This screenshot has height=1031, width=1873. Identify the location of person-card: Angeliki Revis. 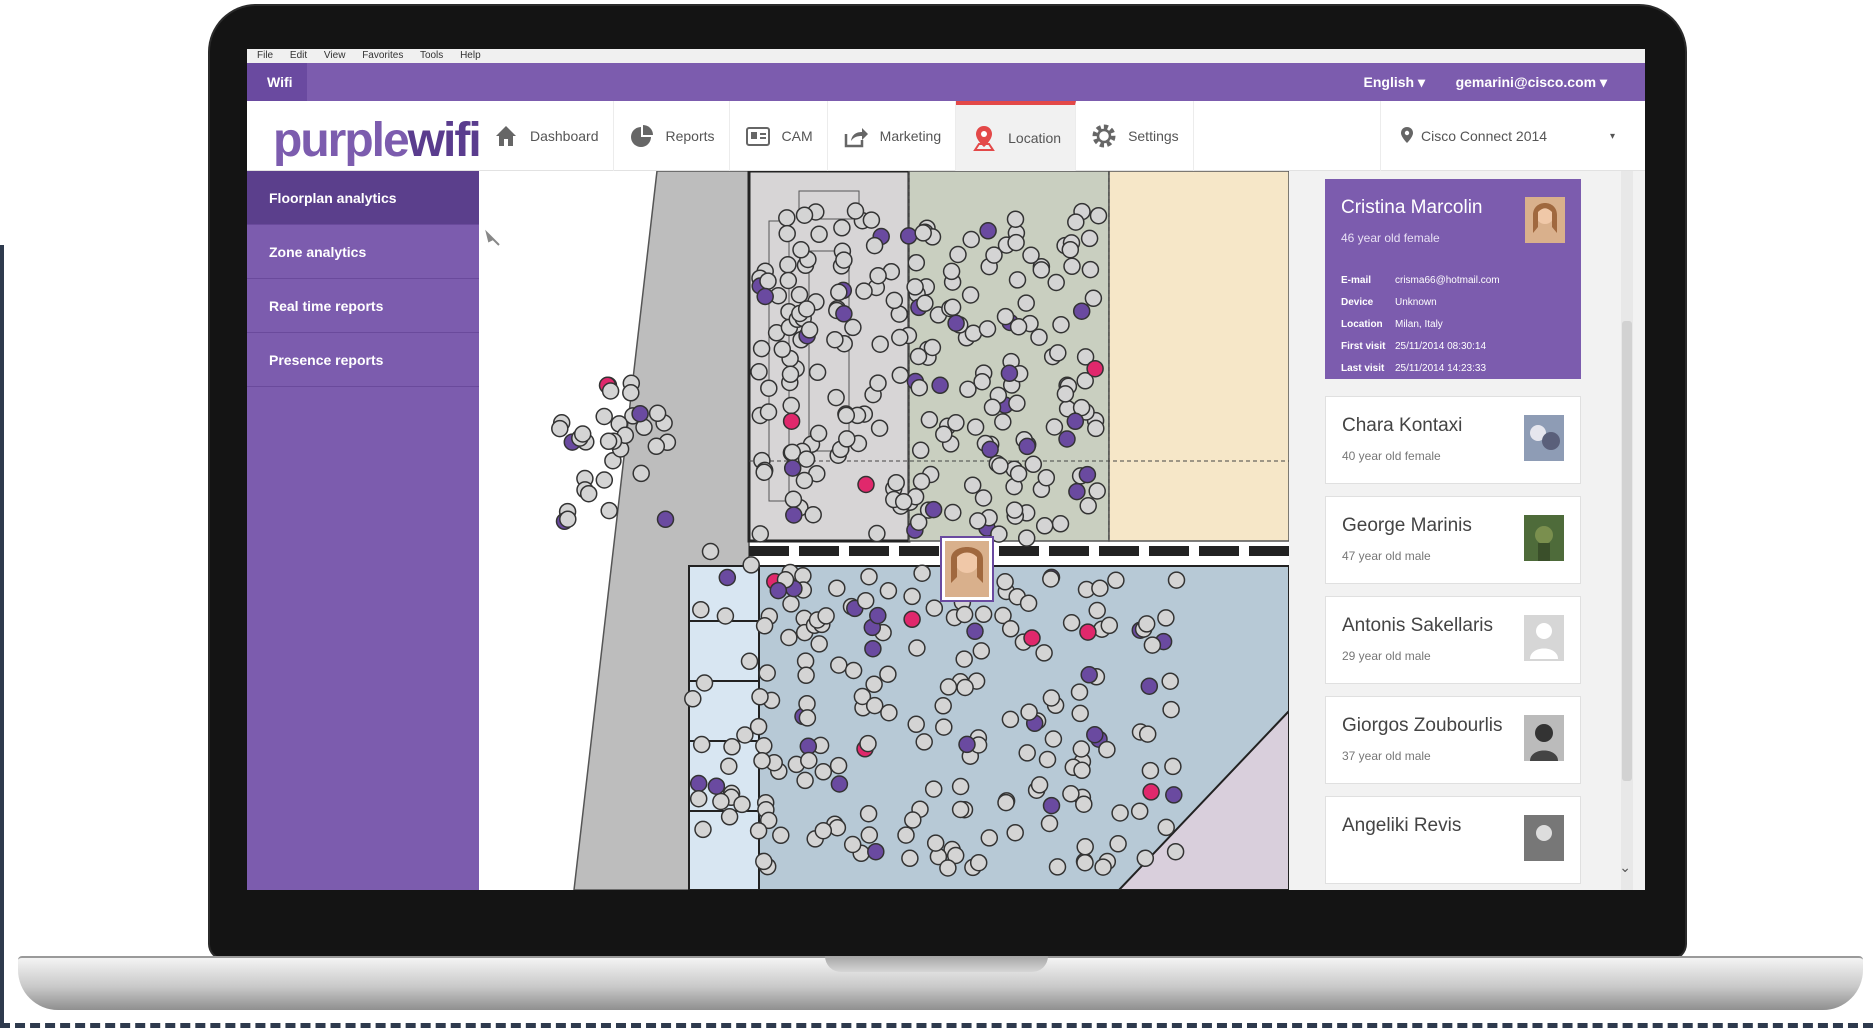
(1453, 840).